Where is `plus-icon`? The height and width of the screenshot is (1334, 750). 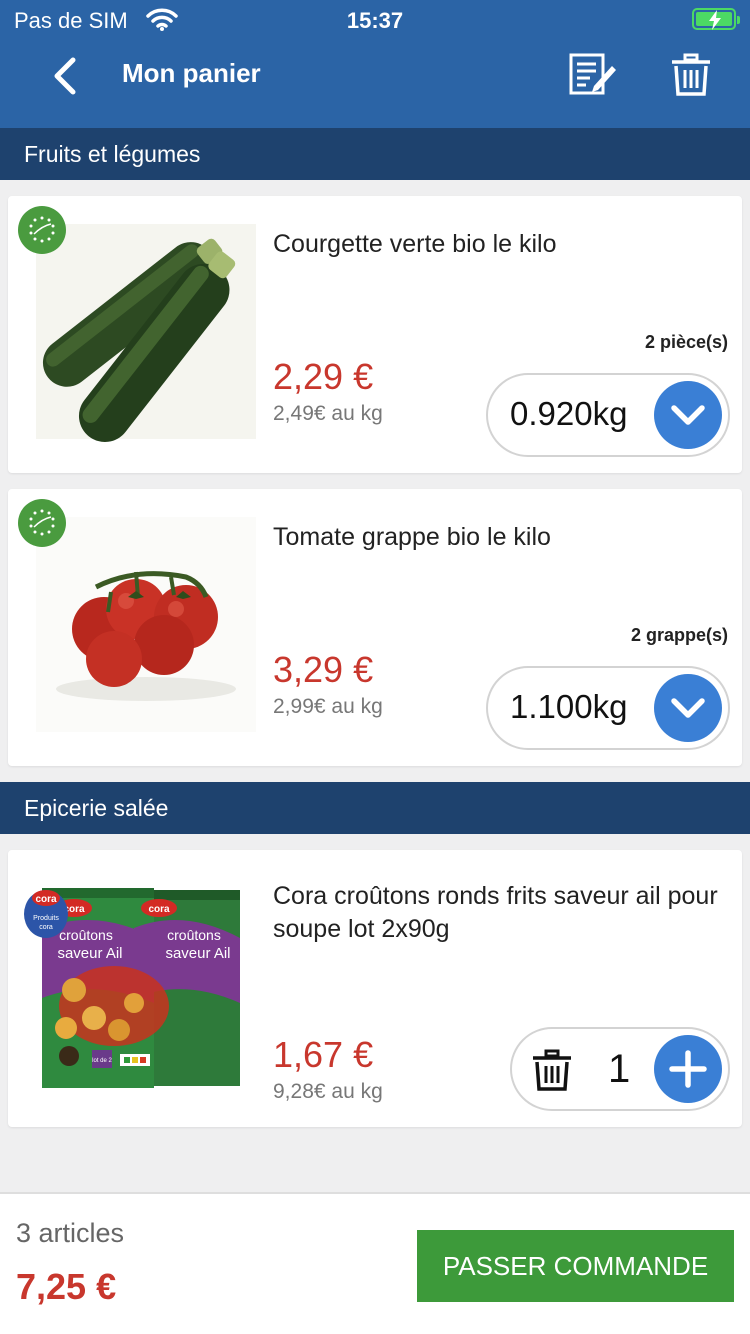
plus-icon is located at coordinates (688, 1069).